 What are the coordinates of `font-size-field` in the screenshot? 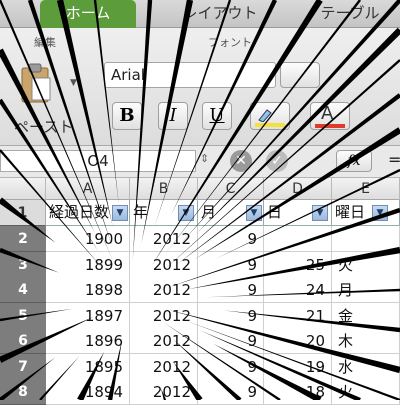 It's located at (300, 75).